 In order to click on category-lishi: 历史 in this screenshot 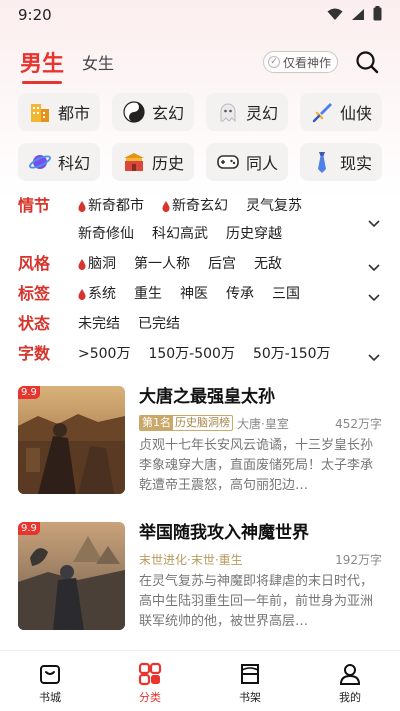, I will do `click(153, 162)`.